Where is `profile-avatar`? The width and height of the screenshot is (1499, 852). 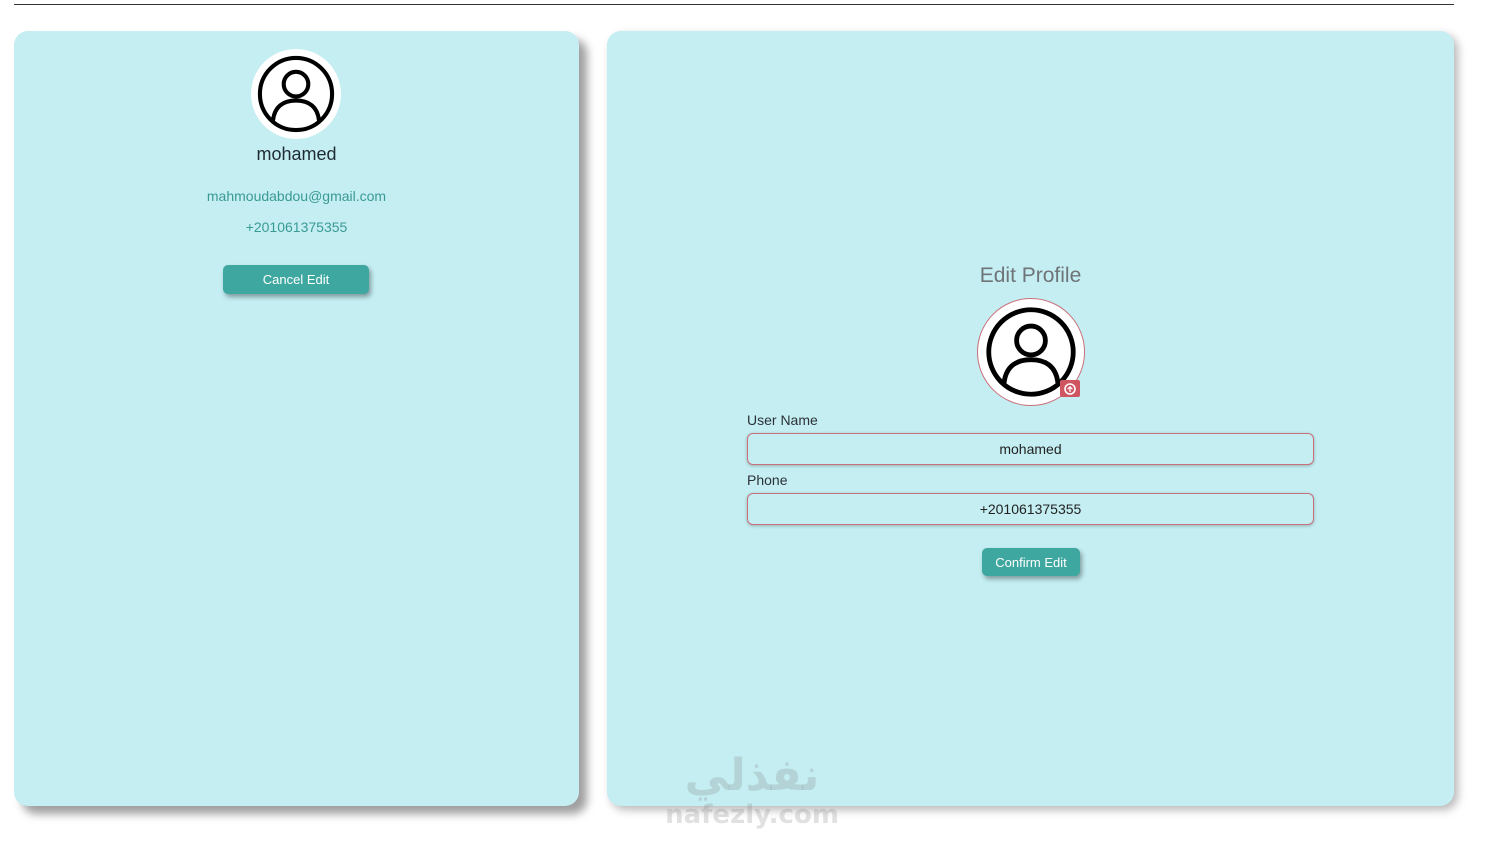
profile-avatar is located at coordinates (296, 94).